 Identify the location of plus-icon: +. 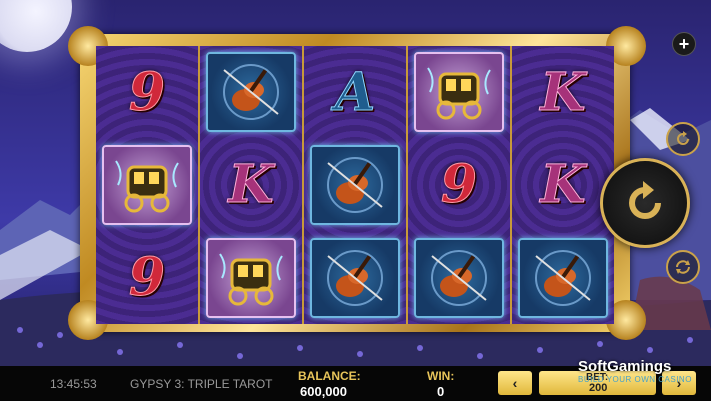
(684, 43).